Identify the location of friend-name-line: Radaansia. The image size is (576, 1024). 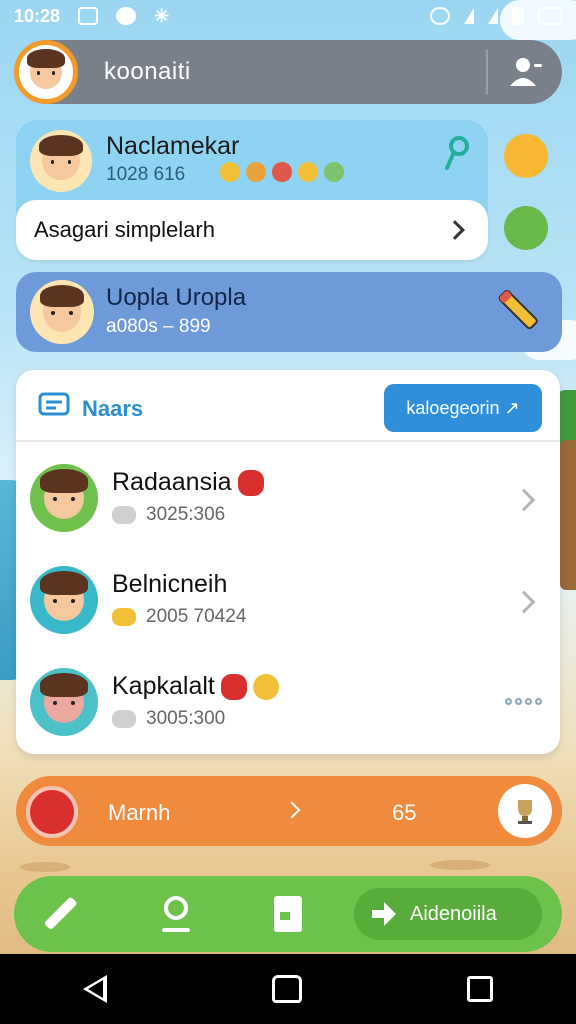
(188, 482).